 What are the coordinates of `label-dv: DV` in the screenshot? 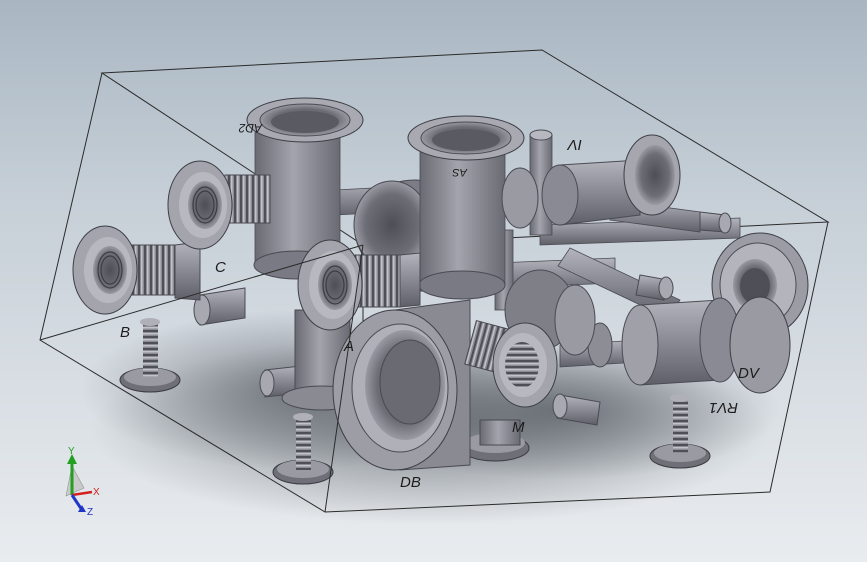 It's located at (749, 373).